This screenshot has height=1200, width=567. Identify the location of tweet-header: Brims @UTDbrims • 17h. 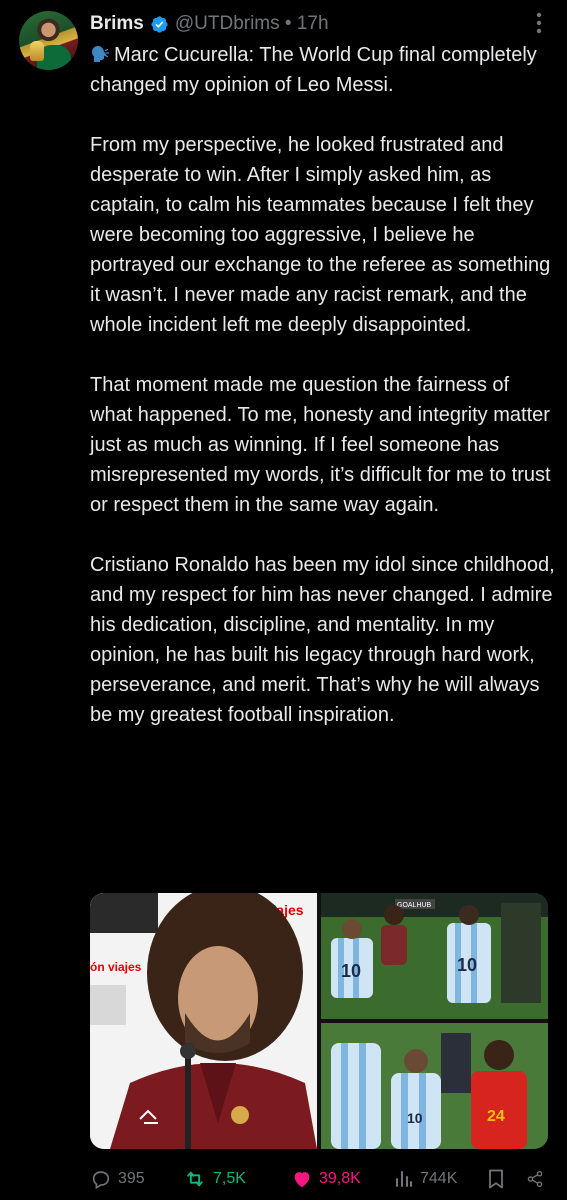
(209, 24).